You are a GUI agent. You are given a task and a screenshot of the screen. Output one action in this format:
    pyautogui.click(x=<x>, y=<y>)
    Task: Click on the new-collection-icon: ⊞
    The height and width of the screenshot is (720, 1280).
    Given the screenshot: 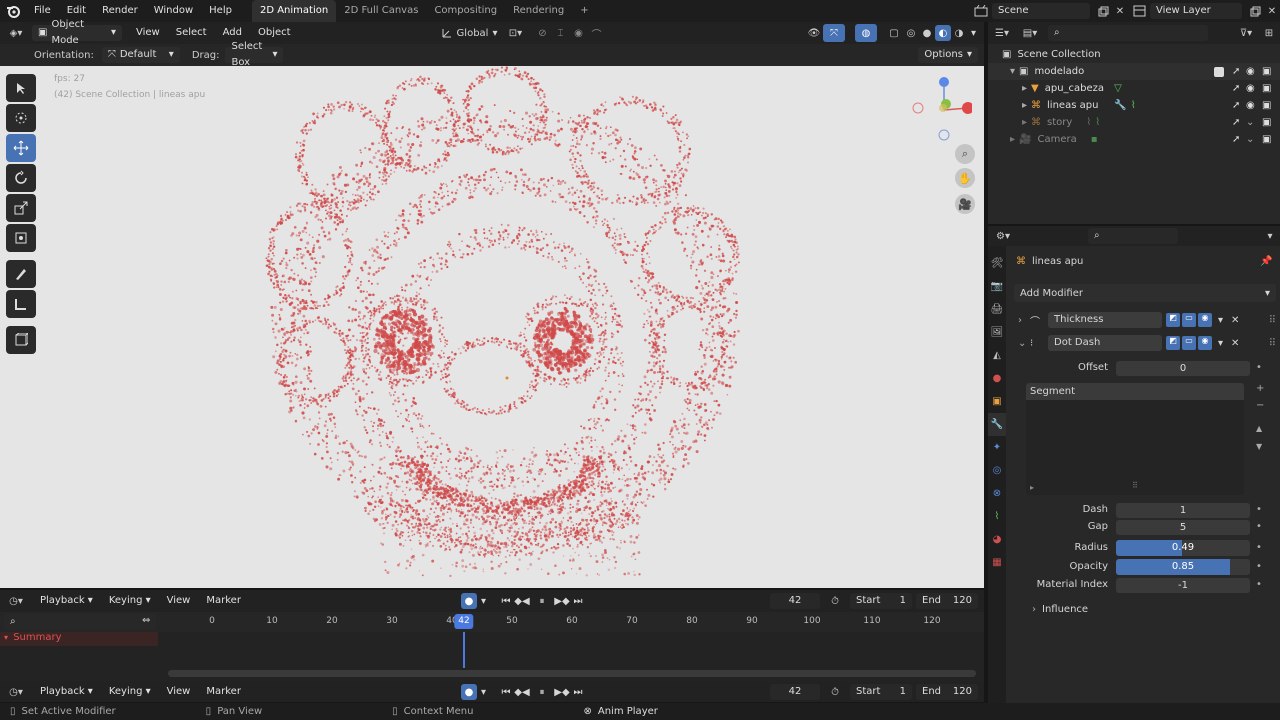 What is the action you would take?
    pyautogui.click(x=1269, y=33)
    